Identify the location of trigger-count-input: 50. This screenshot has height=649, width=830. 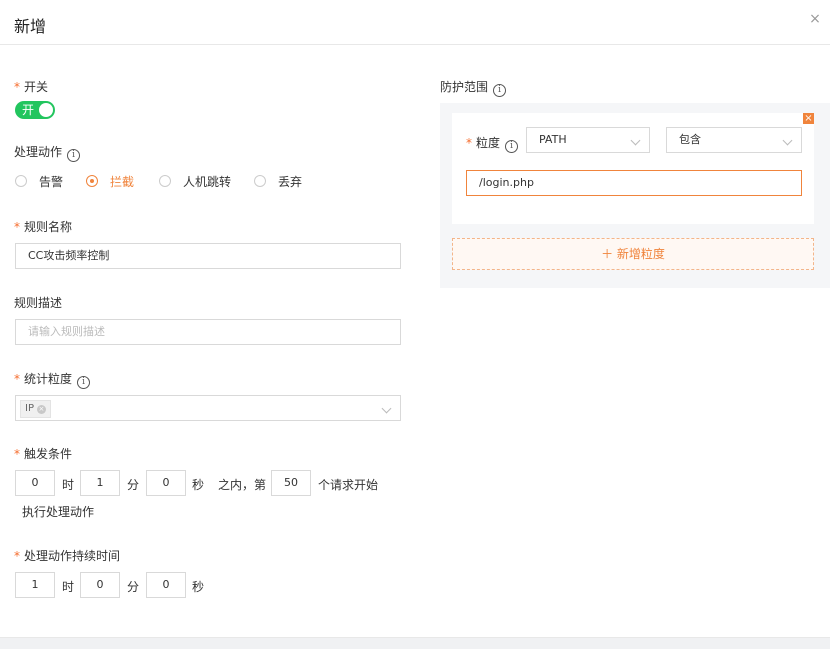
(291, 483).